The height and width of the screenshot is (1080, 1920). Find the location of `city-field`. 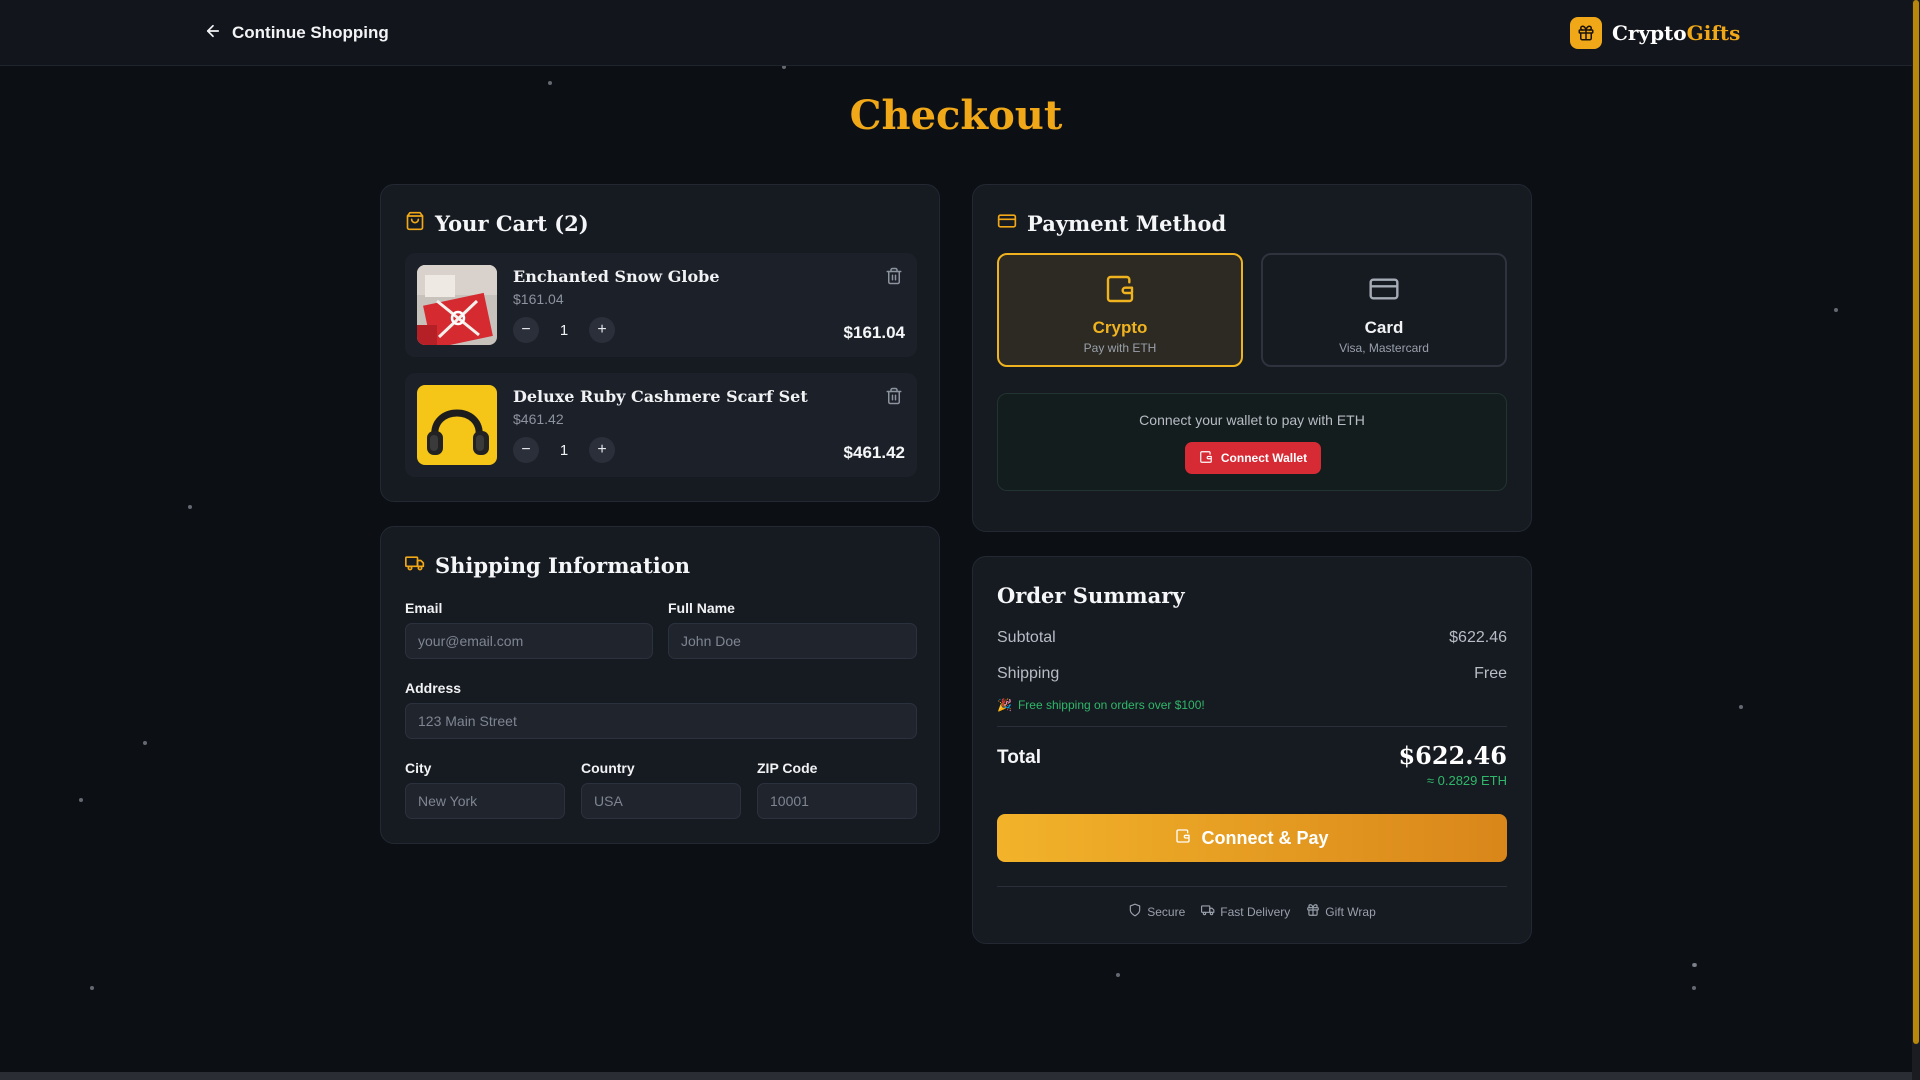

city-field is located at coordinates (485, 801).